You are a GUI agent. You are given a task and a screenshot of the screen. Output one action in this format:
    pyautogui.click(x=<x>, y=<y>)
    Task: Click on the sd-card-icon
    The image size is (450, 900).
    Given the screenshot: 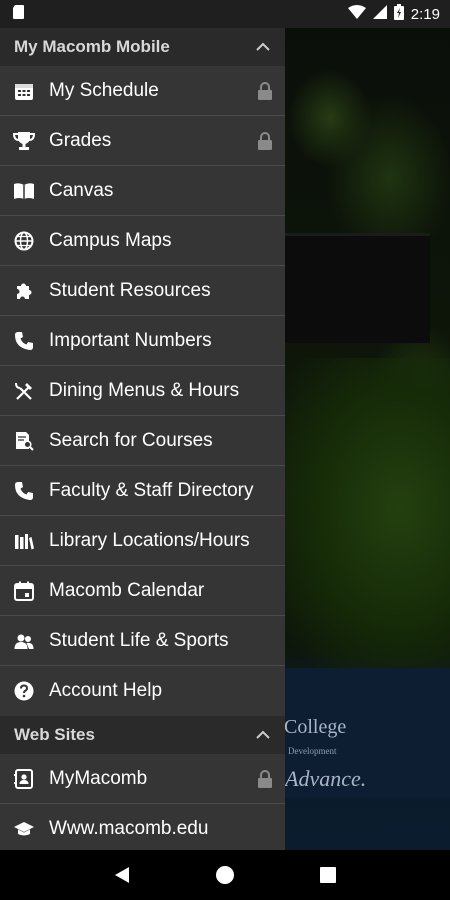 What is the action you would take?
    pyautogui.click(x=19, y=14)
    